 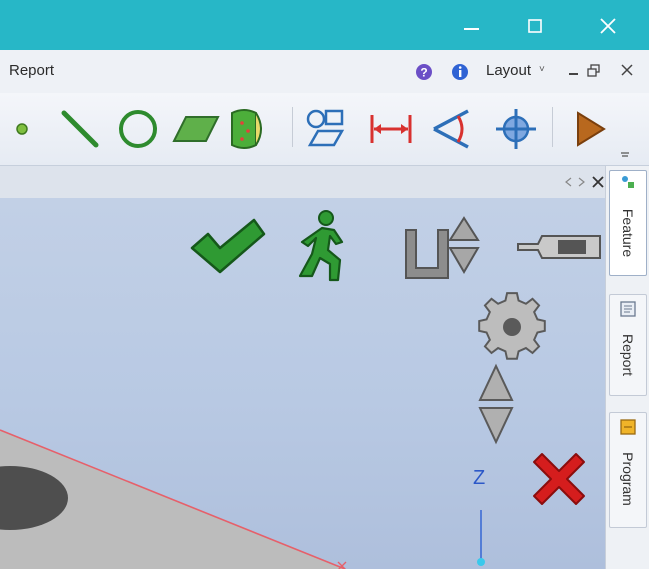 What do you see at coordinates (196, 129) in the screenshot?
I see `plane-tool-icon` at bounding box center [196, 129].